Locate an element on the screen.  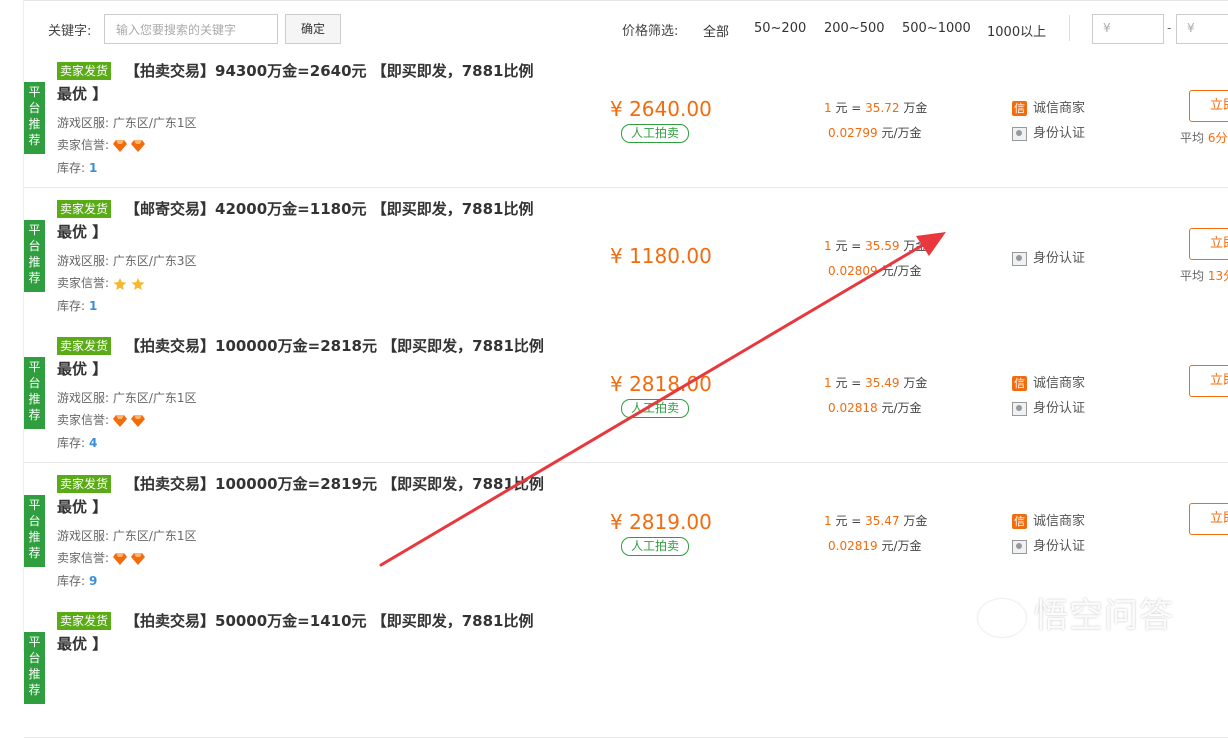
price-filter-1000-plus: 1000以上 is located at coordinates (1016, 30).